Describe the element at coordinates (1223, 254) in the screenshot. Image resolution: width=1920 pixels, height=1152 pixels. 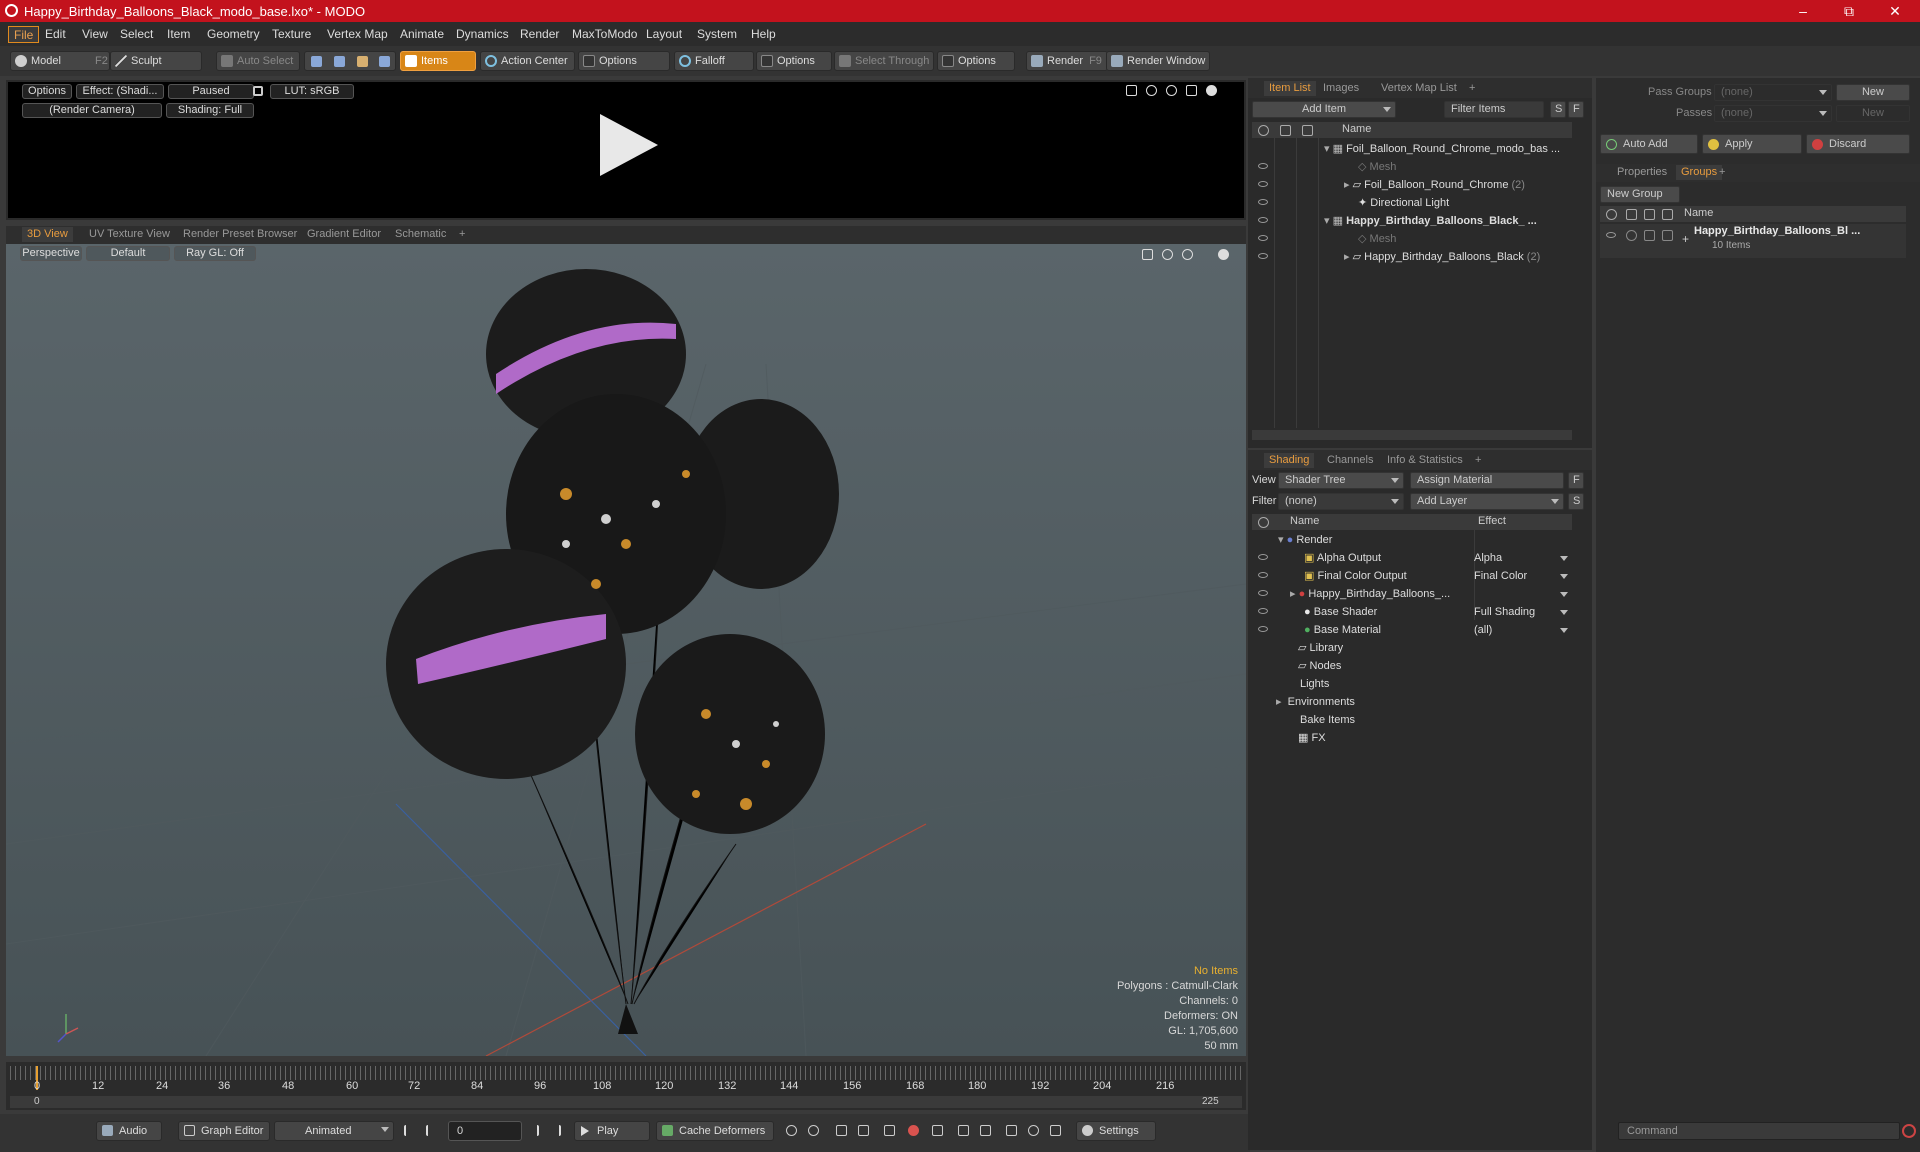
I see `gear-icon` at that location.